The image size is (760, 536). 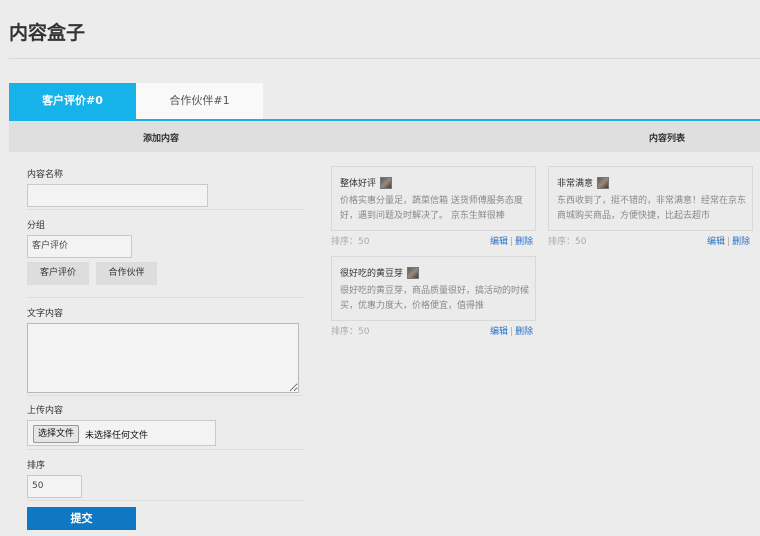 I want to click on text-content-textarea, so click(x=163, y=358).